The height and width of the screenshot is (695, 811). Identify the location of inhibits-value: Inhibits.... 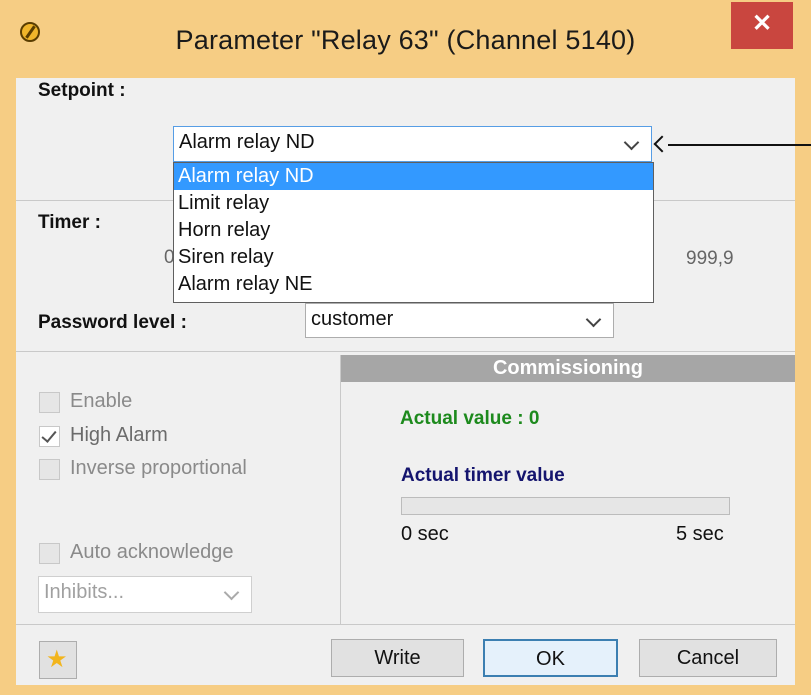
(84, 592).